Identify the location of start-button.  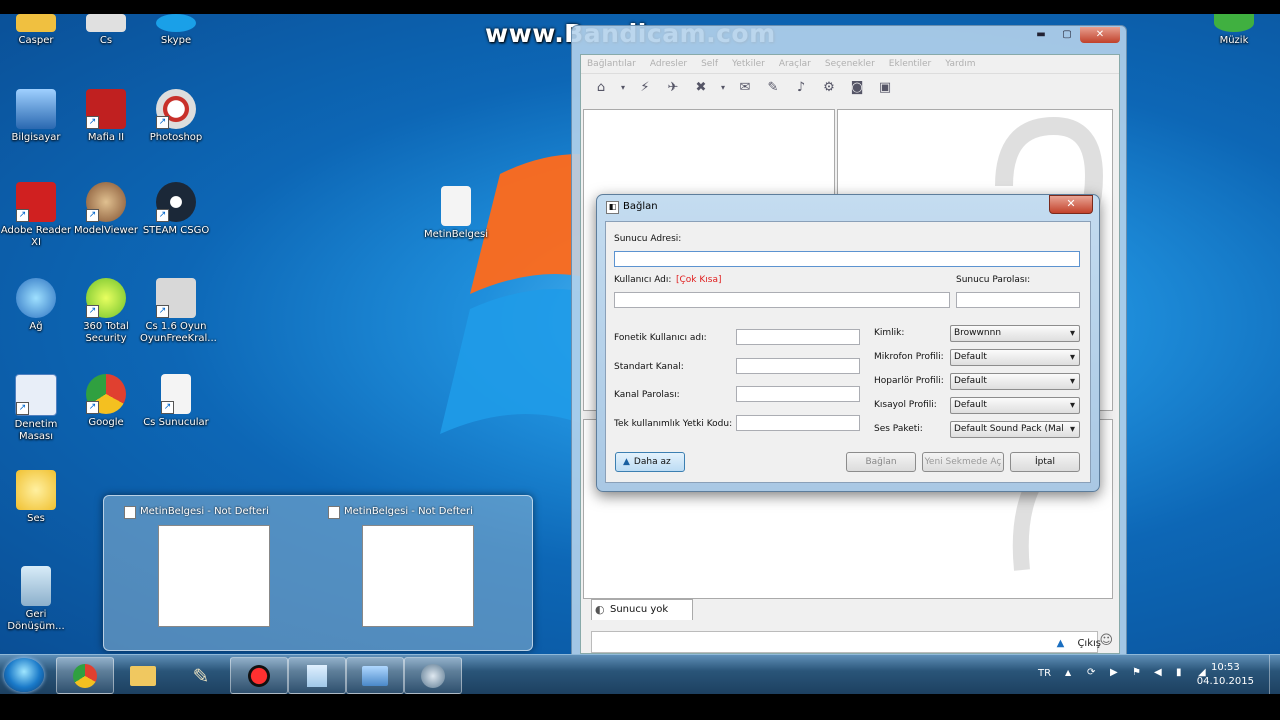
(24, 675).